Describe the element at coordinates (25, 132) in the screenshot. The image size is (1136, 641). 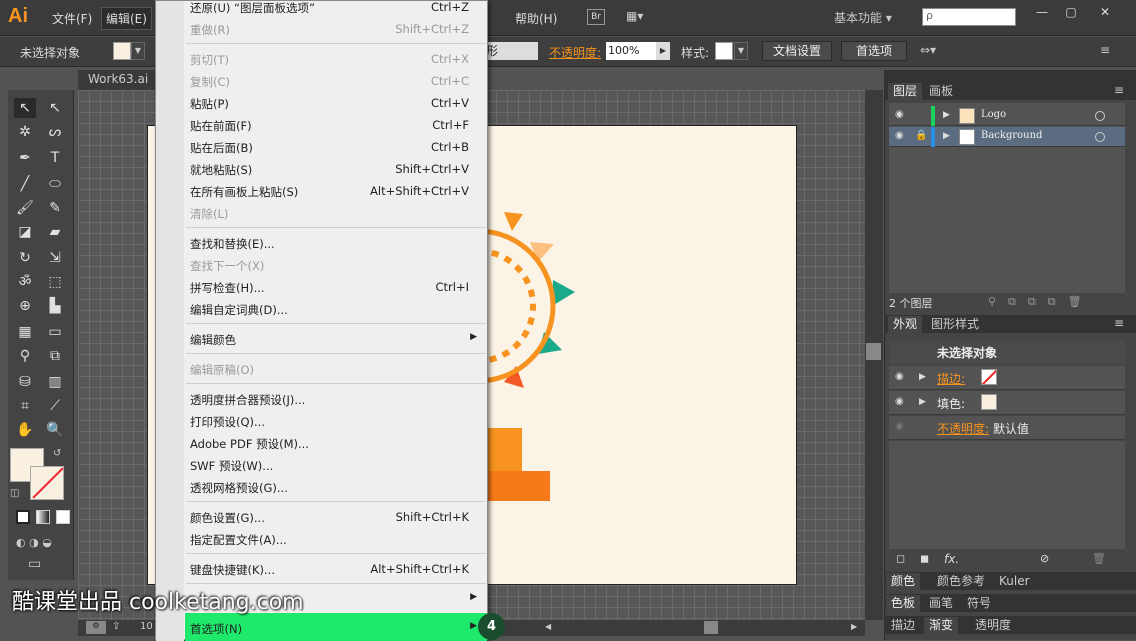
I see `magic-wand-tool-icon: ✲` at that location.